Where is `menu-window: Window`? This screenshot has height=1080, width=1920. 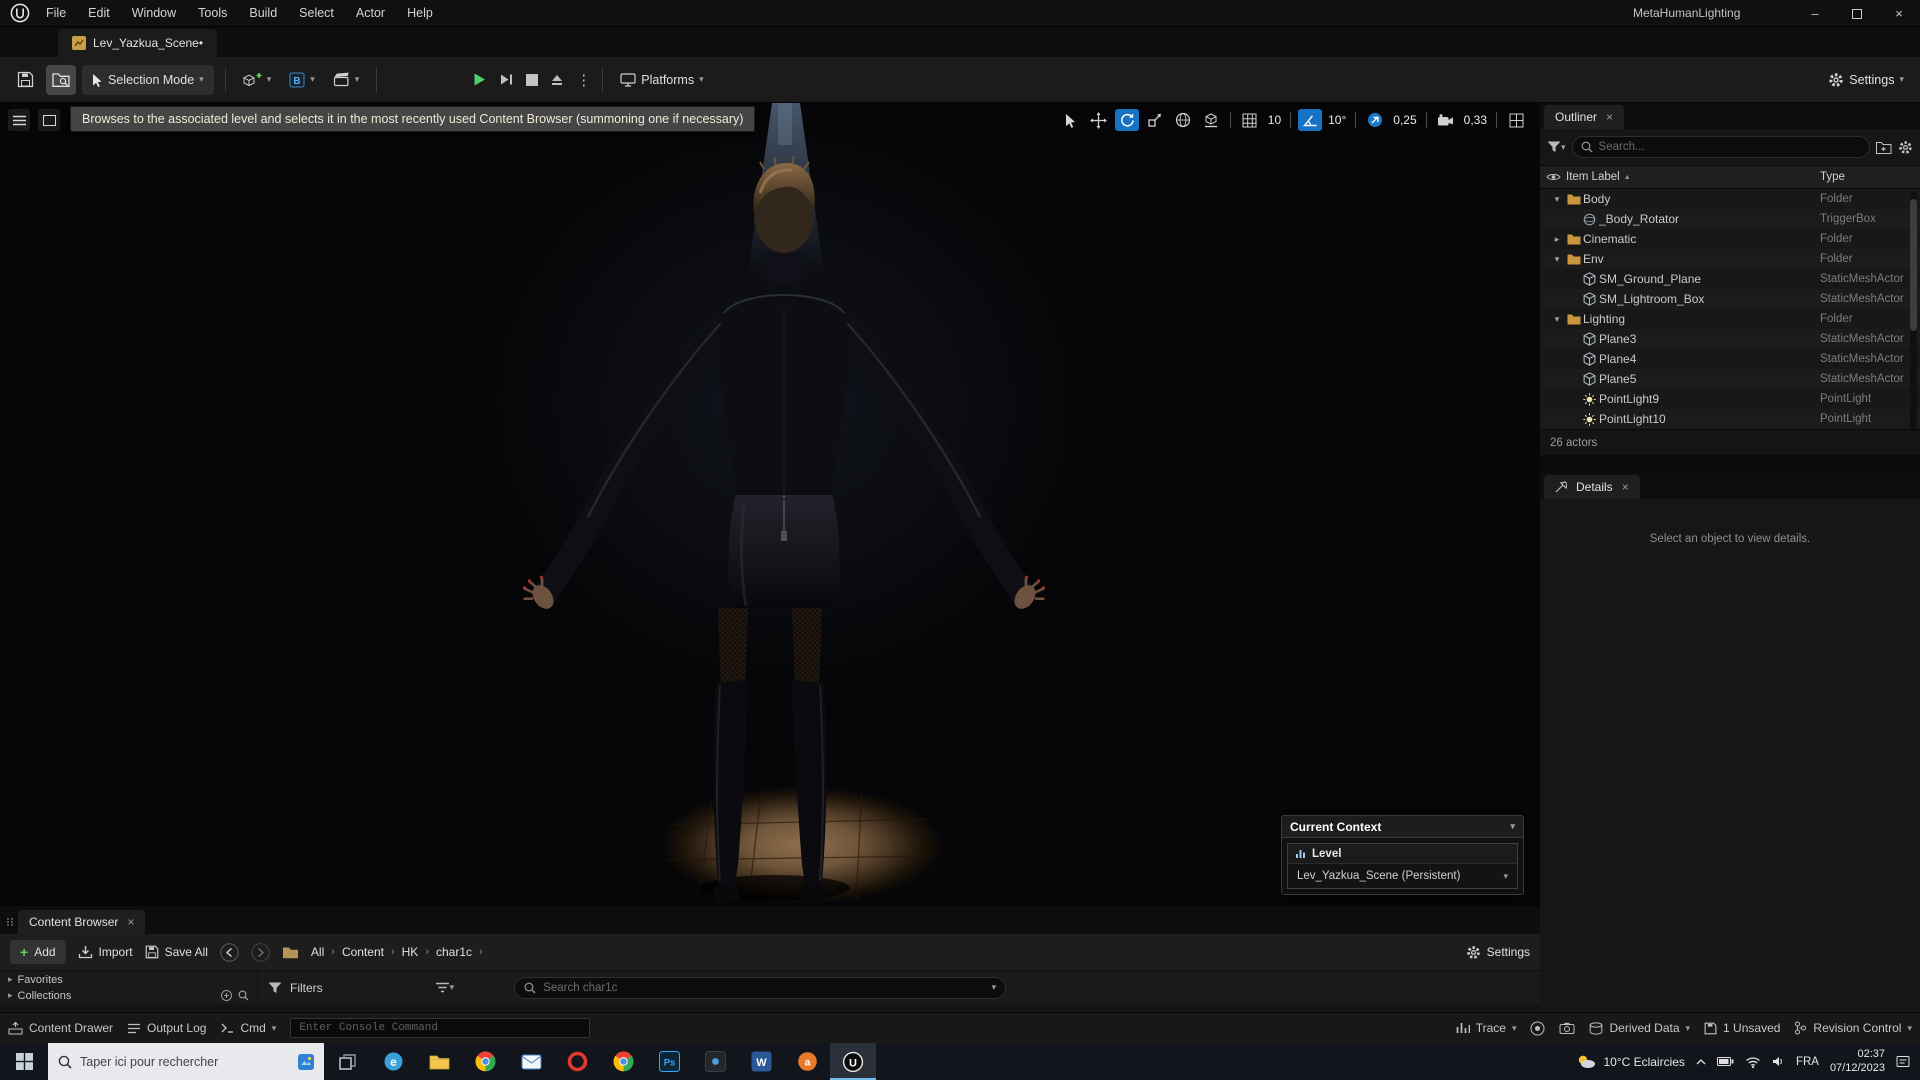
menu-window: Window is located at coordinates (154, 13).